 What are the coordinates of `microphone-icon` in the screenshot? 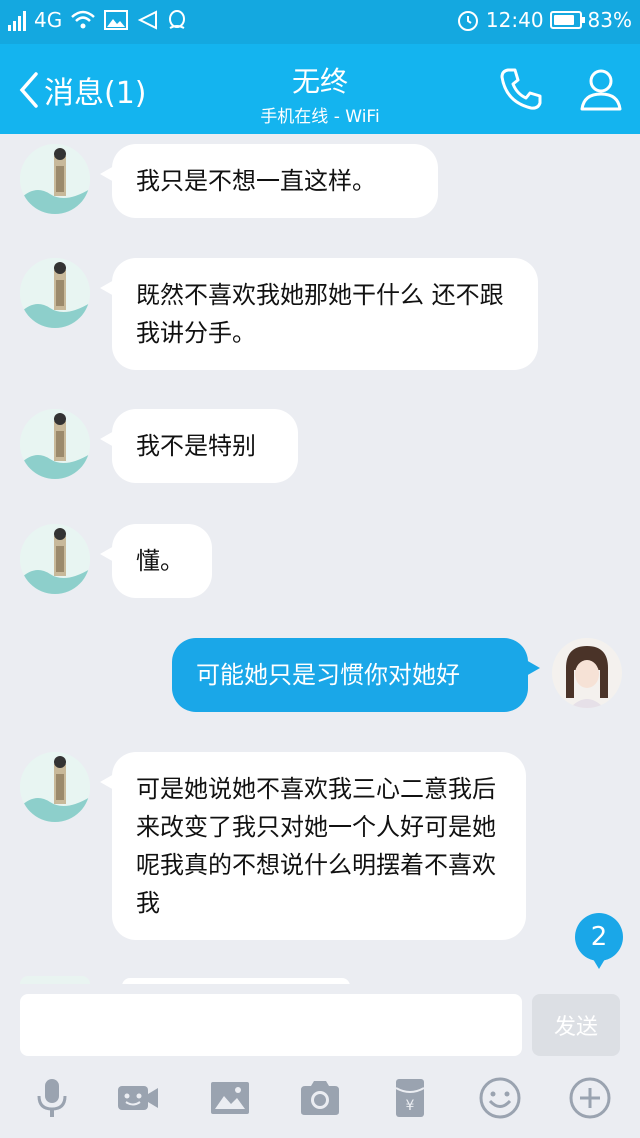 It's located at (52, 1098).